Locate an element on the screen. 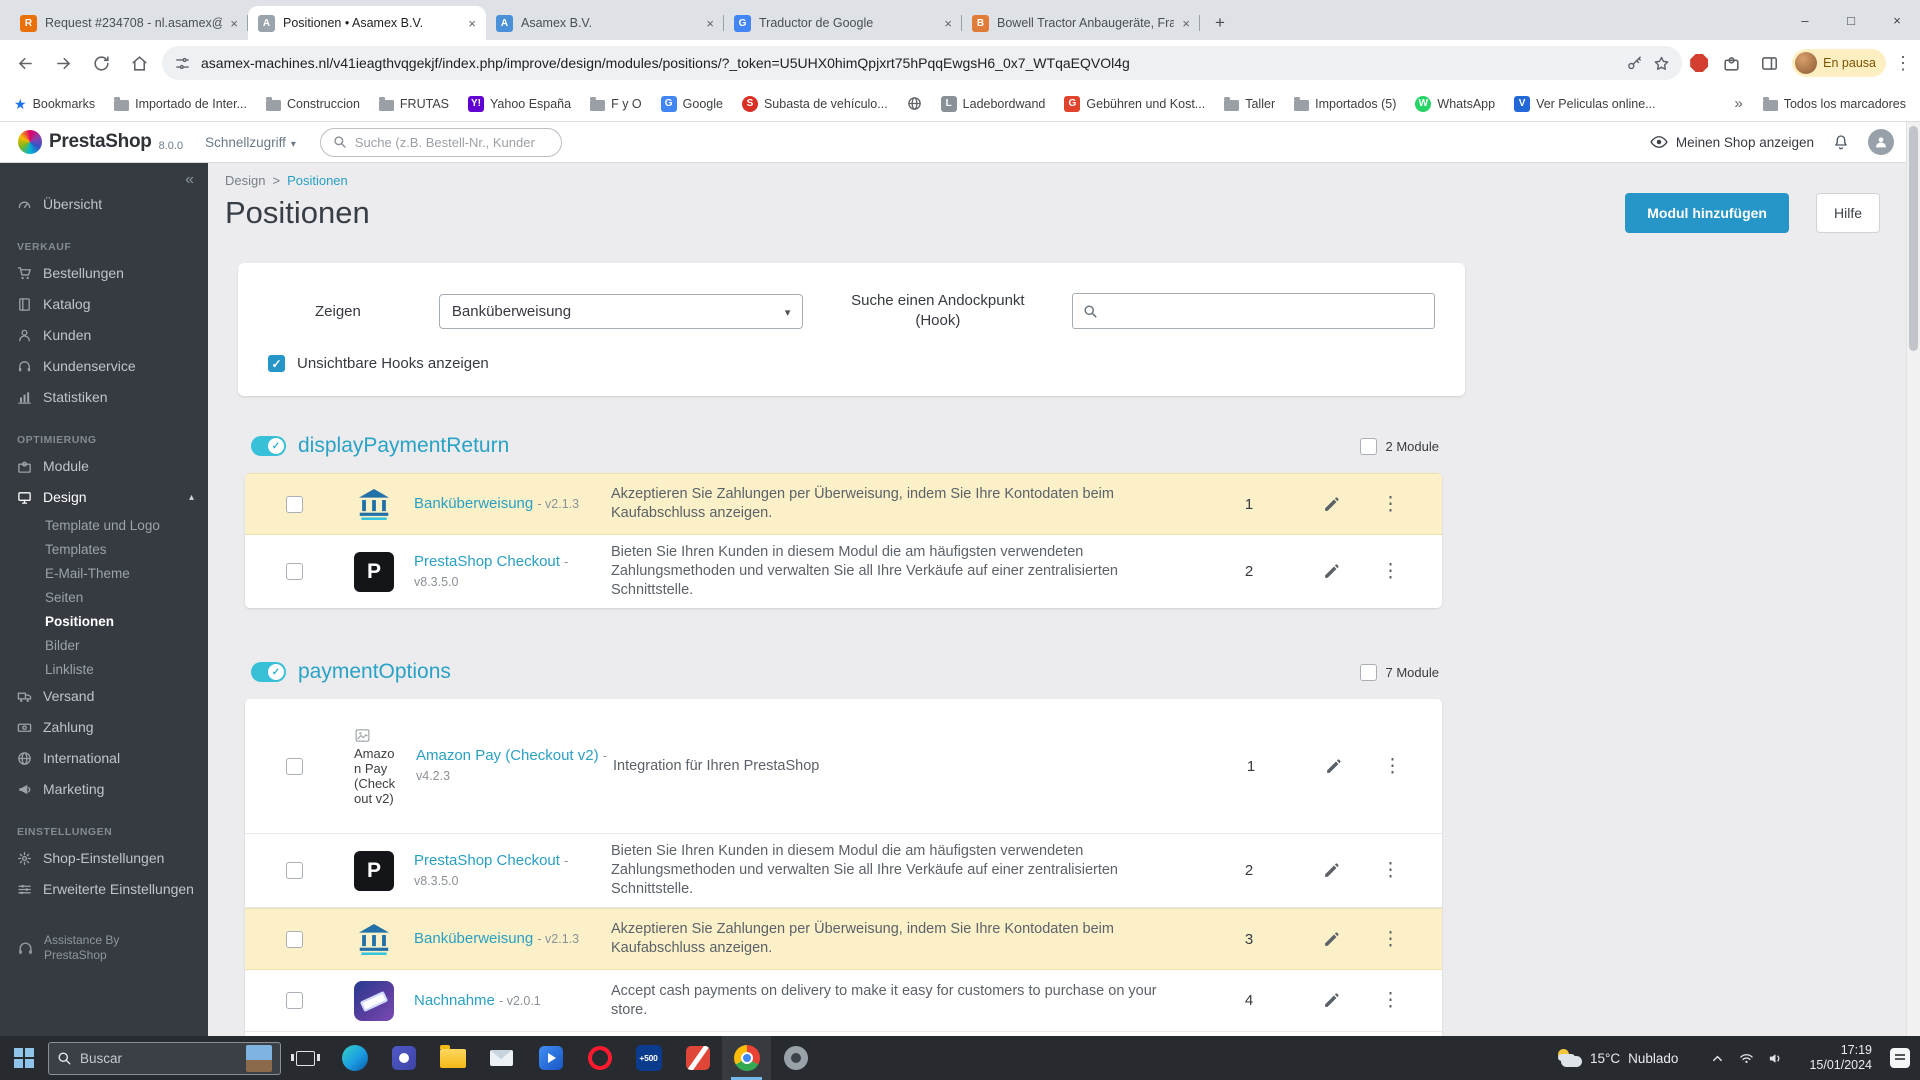 The image size is (1920, 1080). sidebar-item-module: Module is located at coordinates (104, 466).